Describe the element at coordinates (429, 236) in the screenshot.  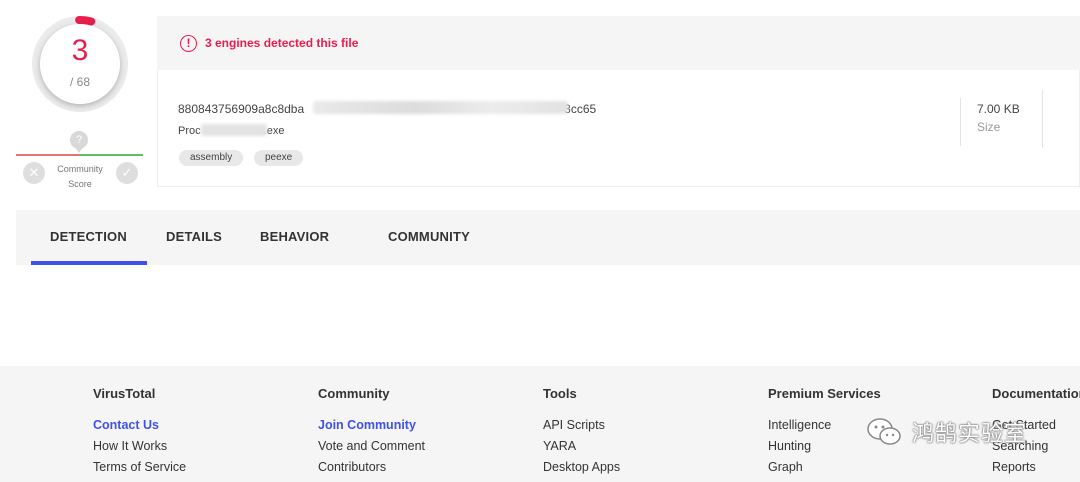
I see `tab-community: COMMUNITY` at that location.